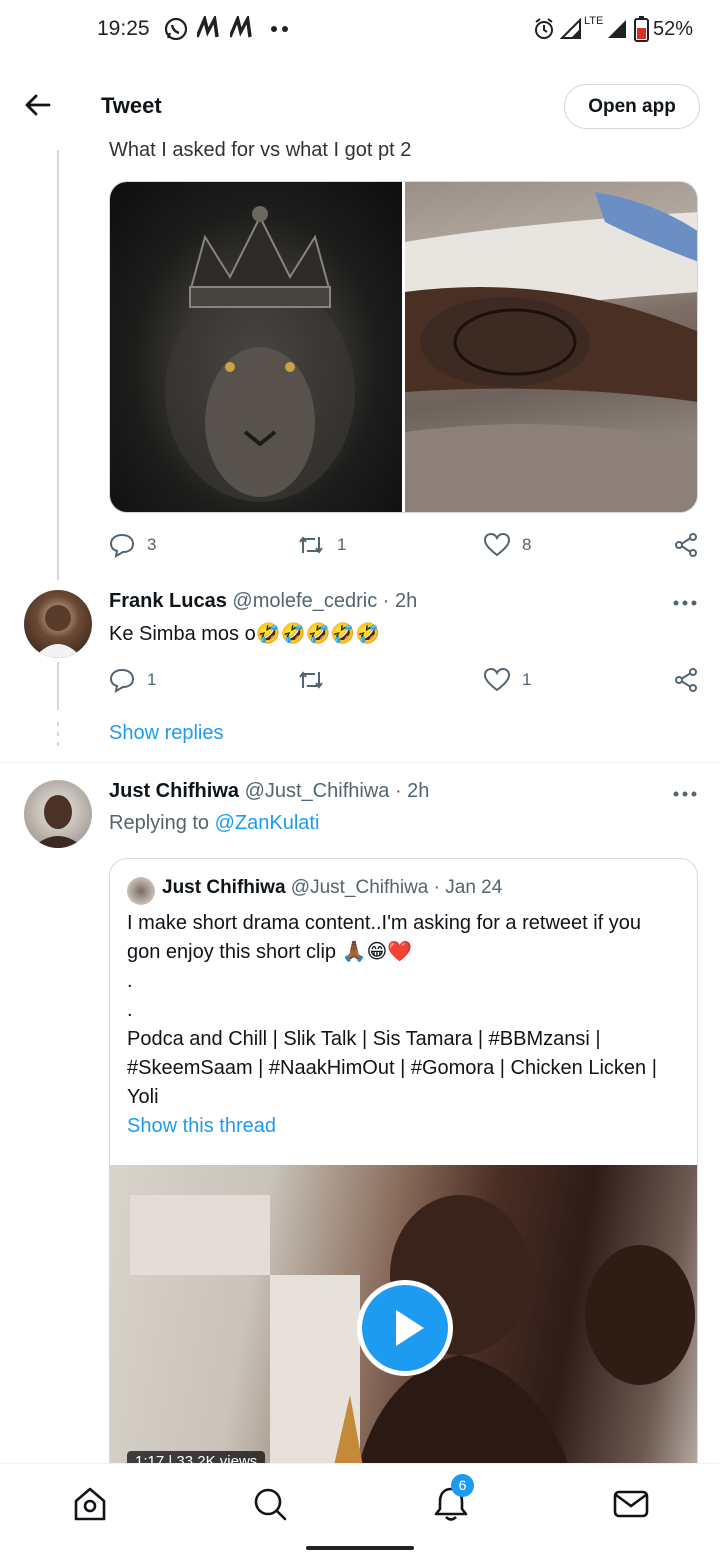 This screenshot has height=1560, width=720. I want to click on lte-label: LTE, so click(594, 21).